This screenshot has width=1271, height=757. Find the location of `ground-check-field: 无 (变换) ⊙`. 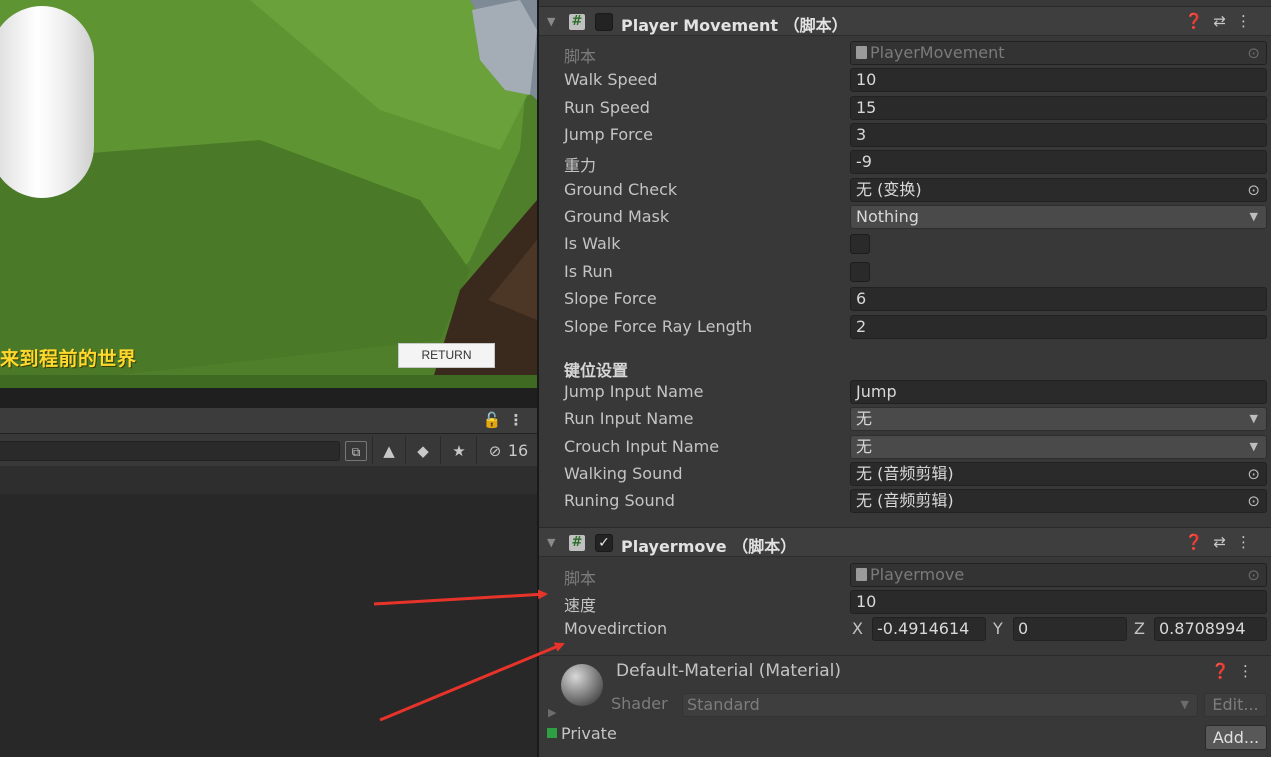

ground-check-field: 无 (变换) ⊙ is located at coordinates (1058, 190).